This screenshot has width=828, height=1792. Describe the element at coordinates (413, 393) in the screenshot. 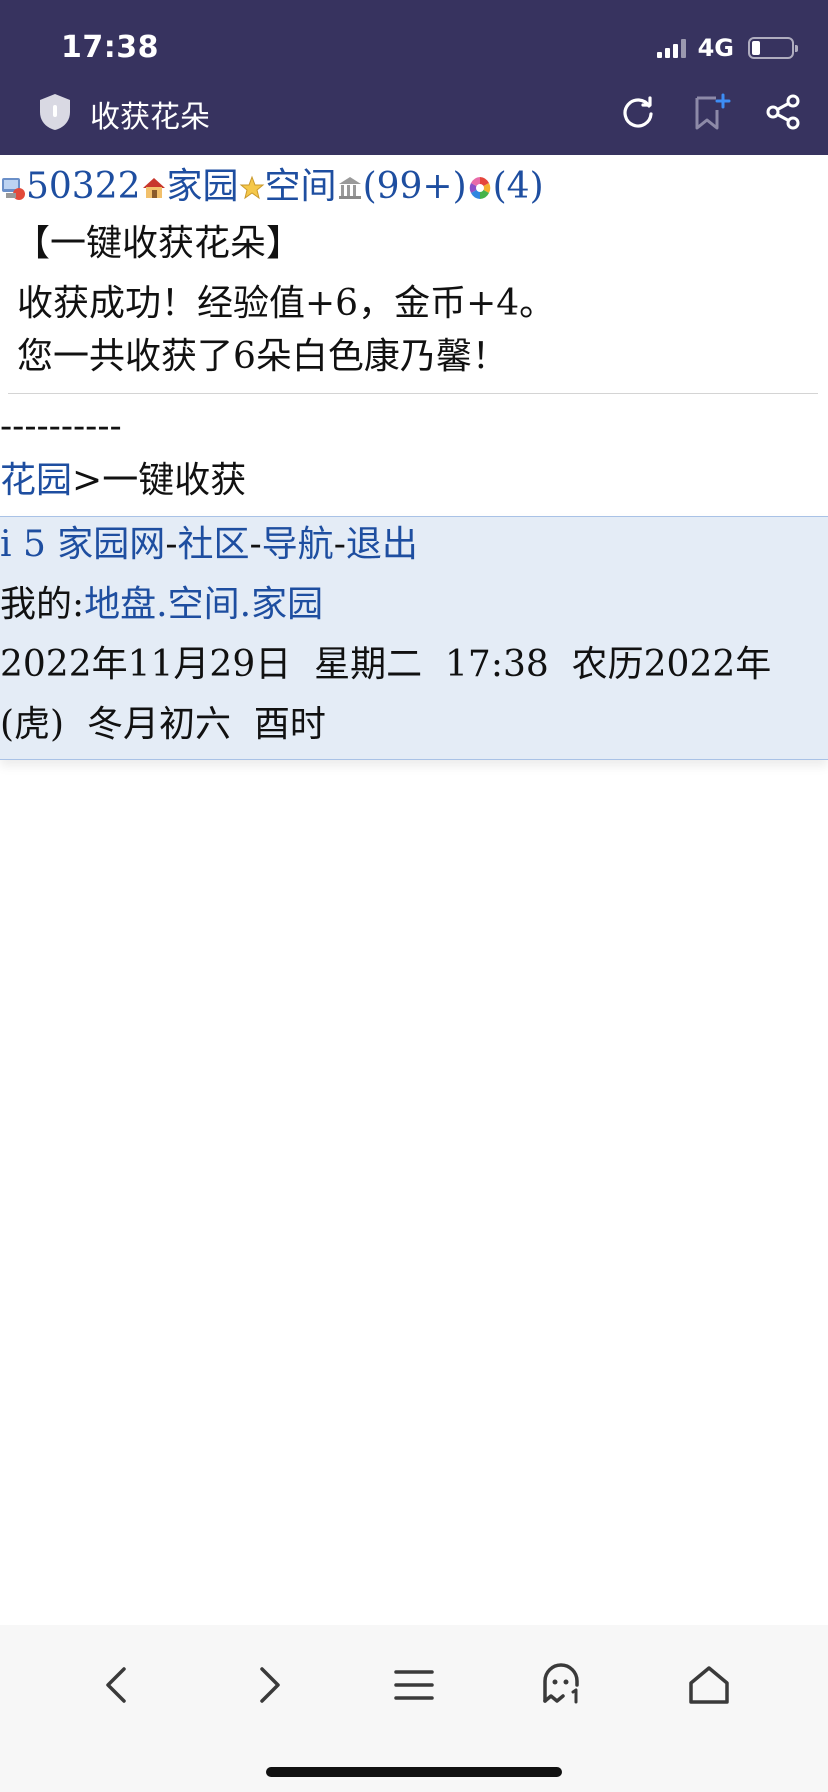

I see `content-divider` at that location.